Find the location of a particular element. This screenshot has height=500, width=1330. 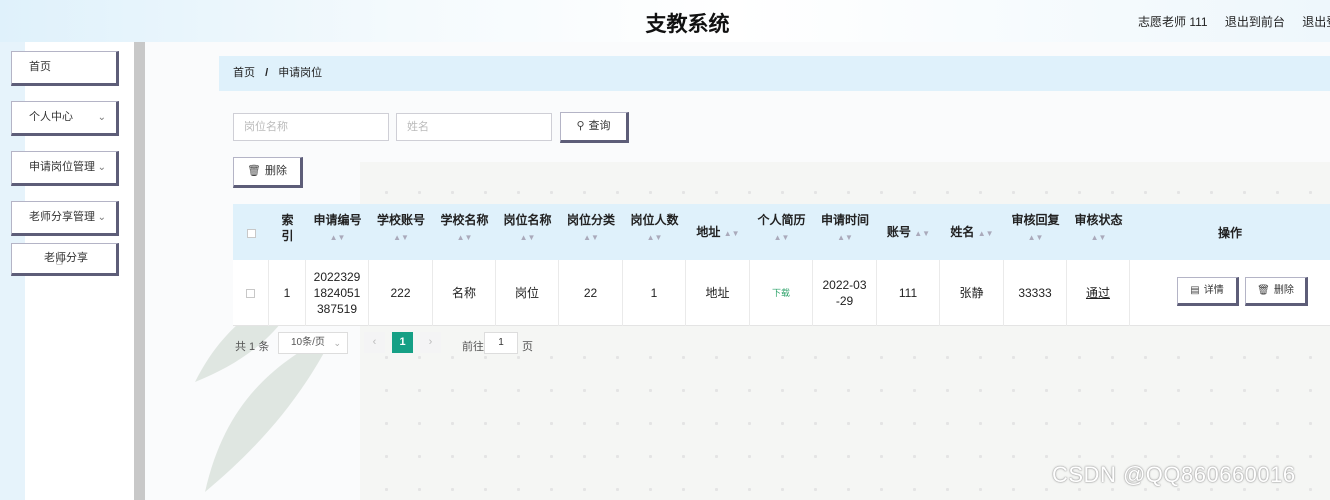

col-apply-no: 申请编号 ▲▼ is located at coordinates (337, 232).